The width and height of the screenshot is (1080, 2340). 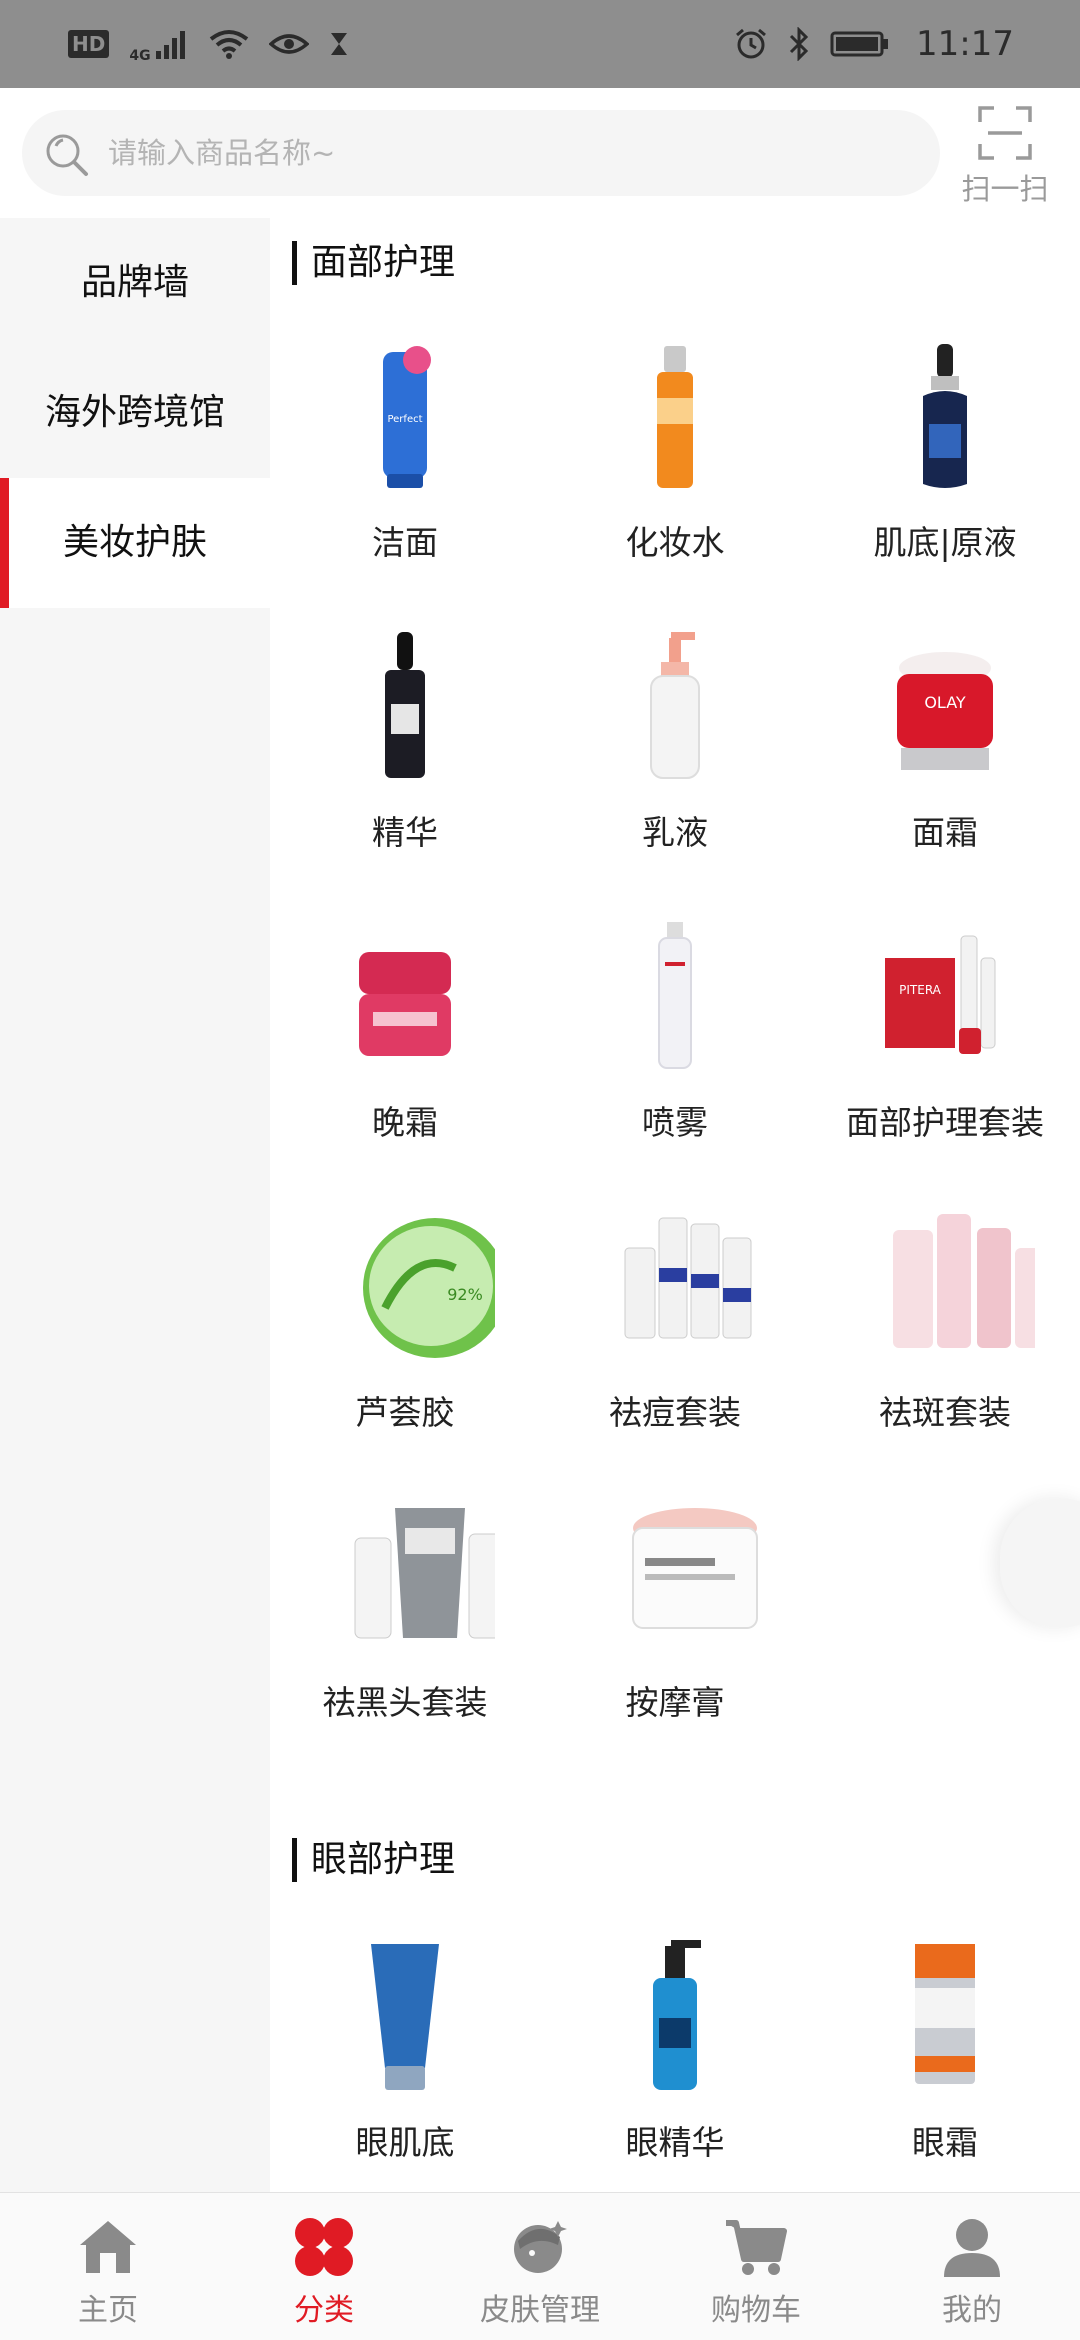 I want to click on grid-label: 祛黑头套装, so click(x=405, y=1702).